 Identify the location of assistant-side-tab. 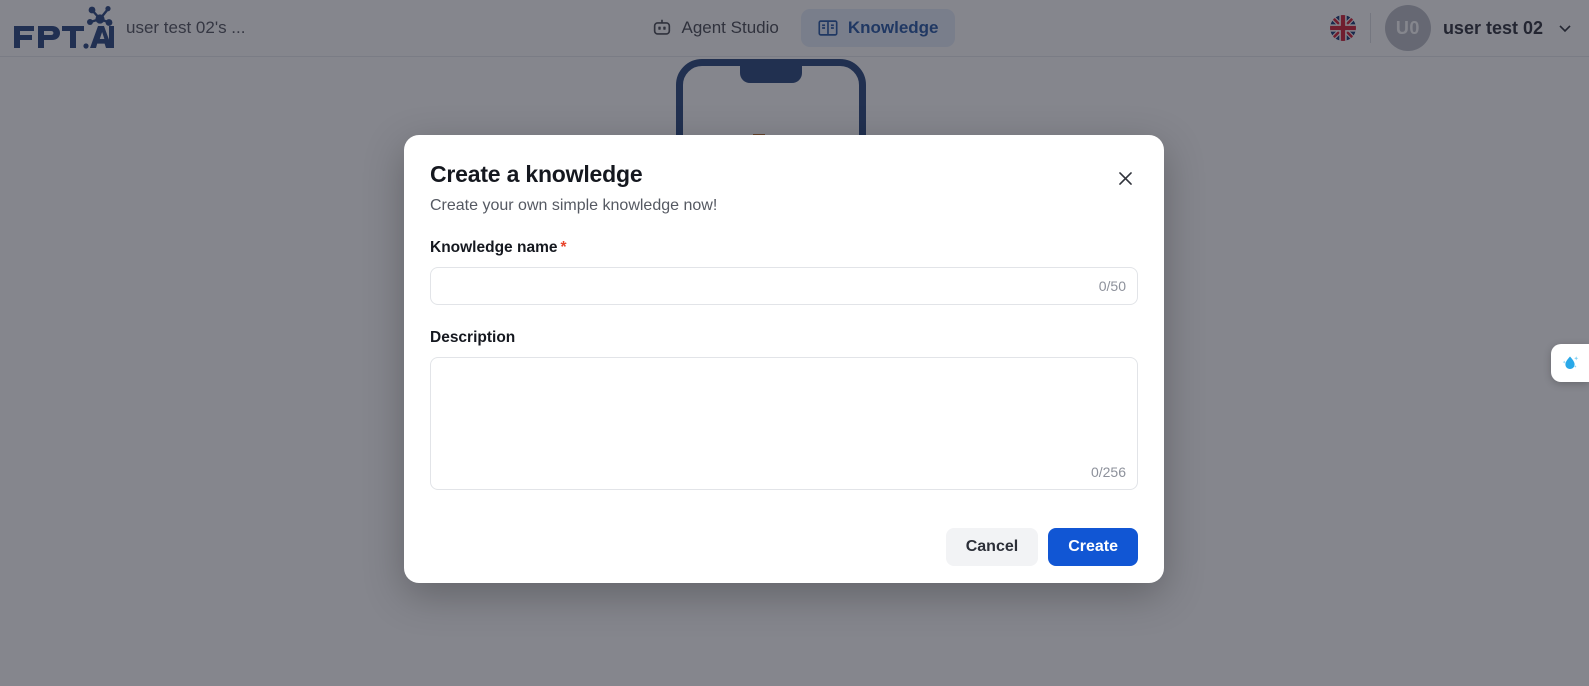
(1570, 363).